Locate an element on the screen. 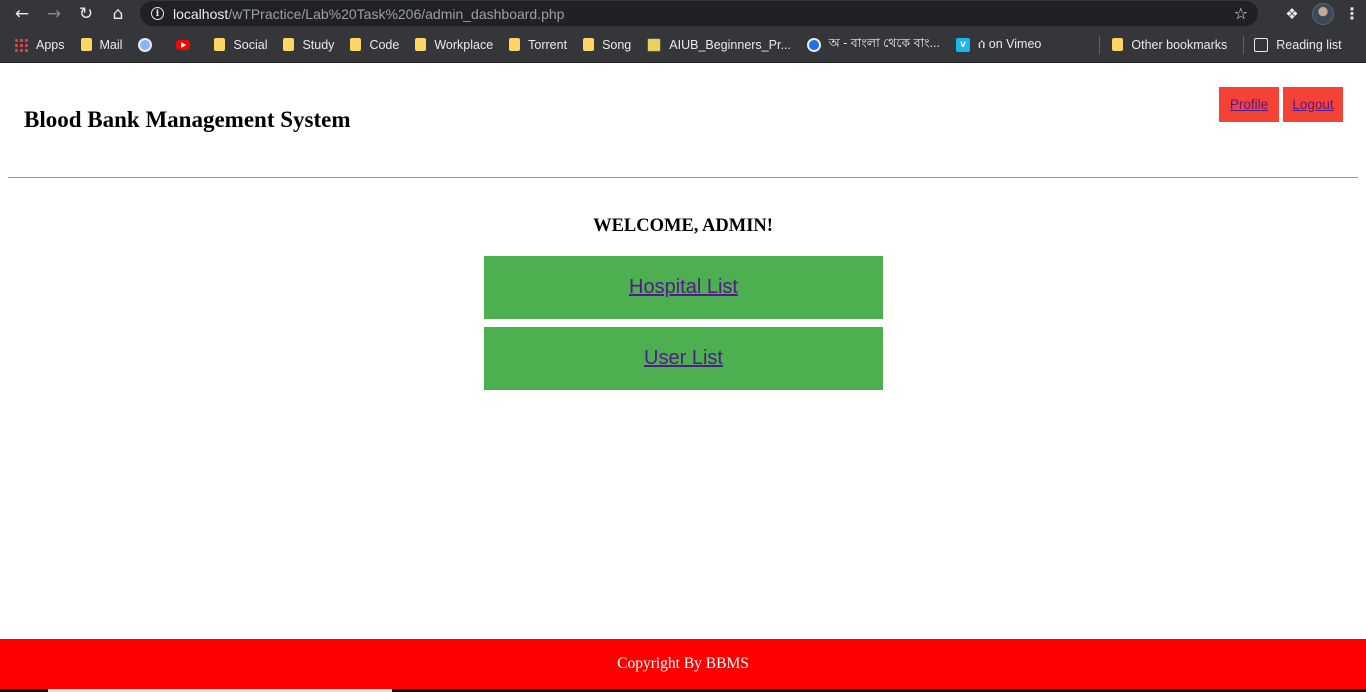 The height and width of the screenshot is (692, 1366). bookmark-label: ሰ on Vimeo is located at coordinates (1009, 44).